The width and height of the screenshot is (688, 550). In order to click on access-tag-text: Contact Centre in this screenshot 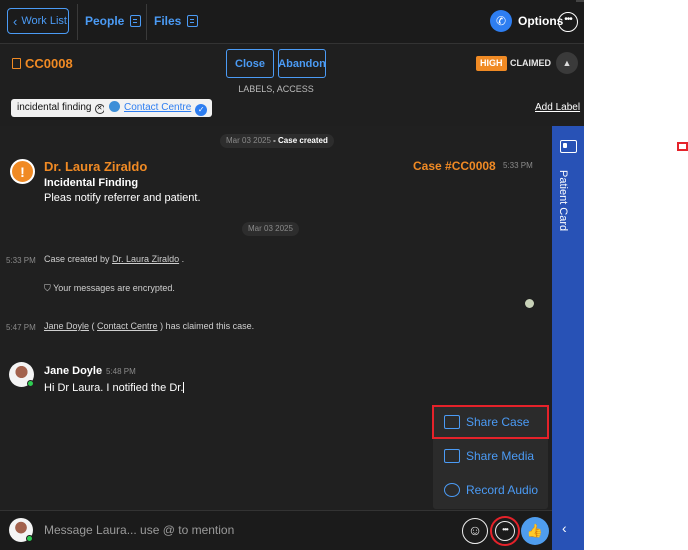, I will do `click(158, 107)`.